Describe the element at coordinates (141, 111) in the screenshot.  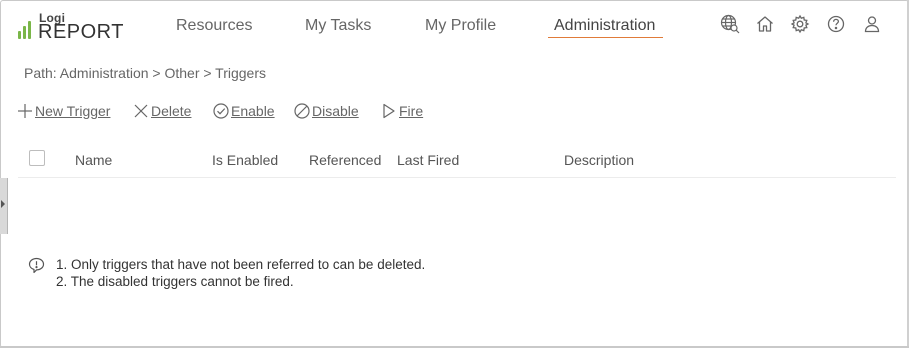
I see `close-icon` at that location.